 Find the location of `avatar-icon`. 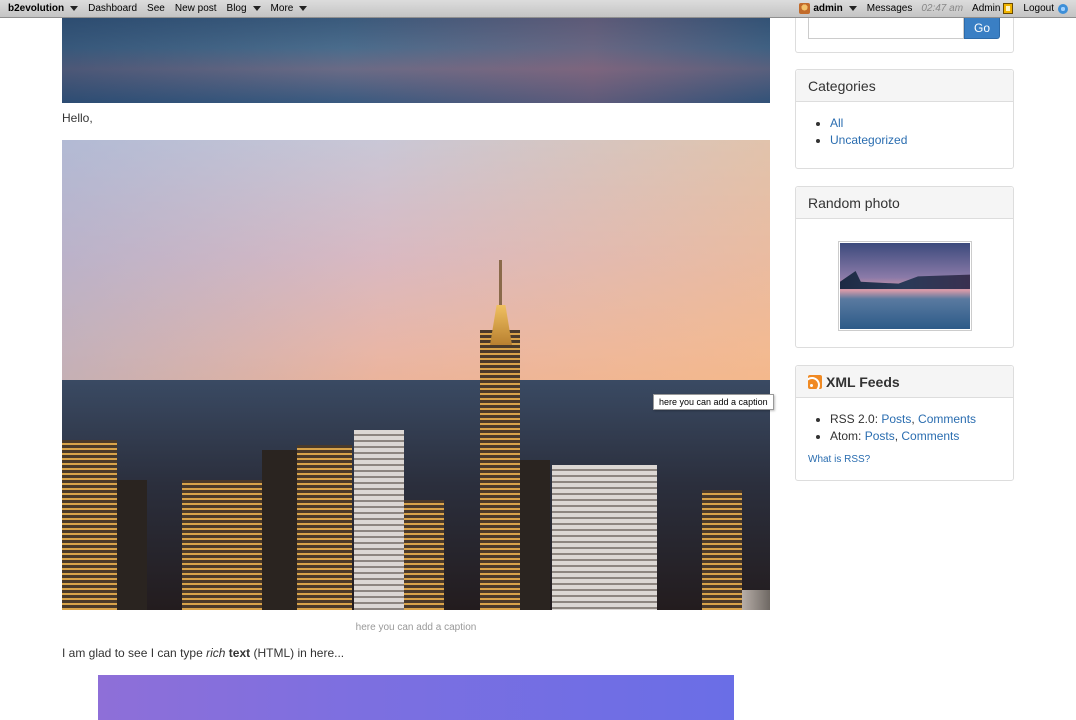

avatar-icon is located at coordinates (805, 8).